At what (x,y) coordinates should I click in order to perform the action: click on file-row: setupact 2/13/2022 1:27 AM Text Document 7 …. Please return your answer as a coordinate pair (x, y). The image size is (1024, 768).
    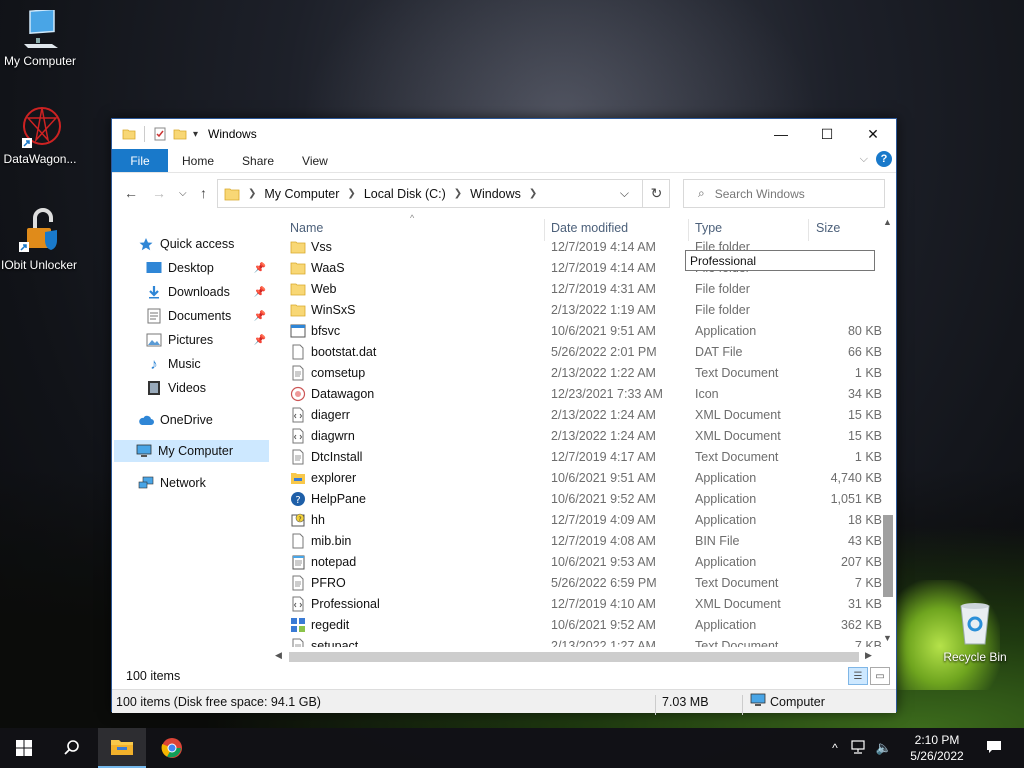
    Looking at the image, I should click on (582, 641).